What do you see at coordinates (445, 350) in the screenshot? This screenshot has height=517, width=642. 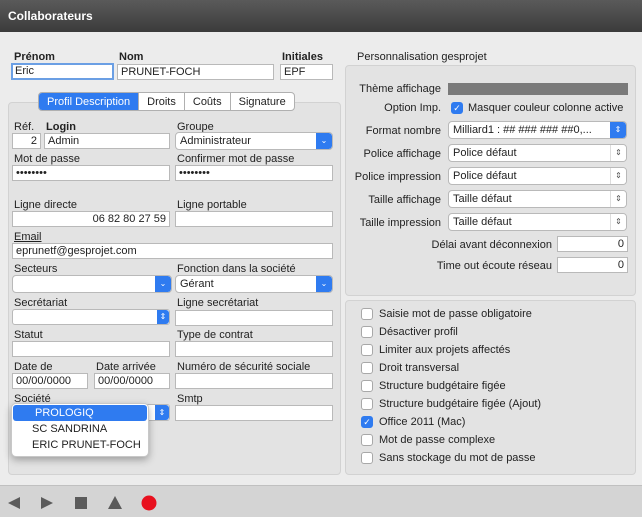 I see `option-label: Limiter aux projets affectés` at bounding box center [445, 350].